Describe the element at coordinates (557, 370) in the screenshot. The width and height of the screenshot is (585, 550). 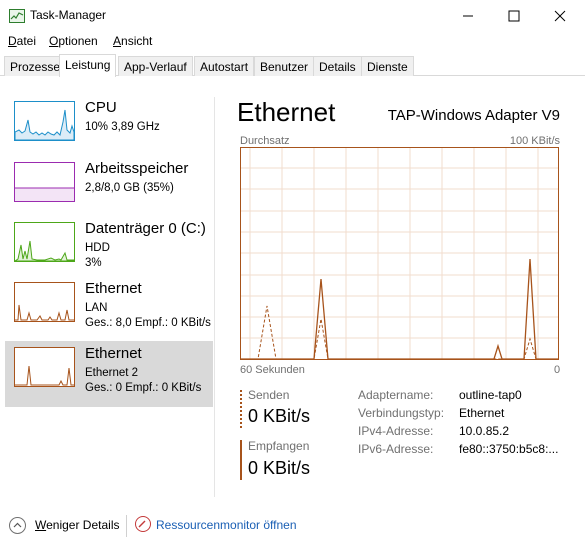
I see `time-now-label: 0` at that location.